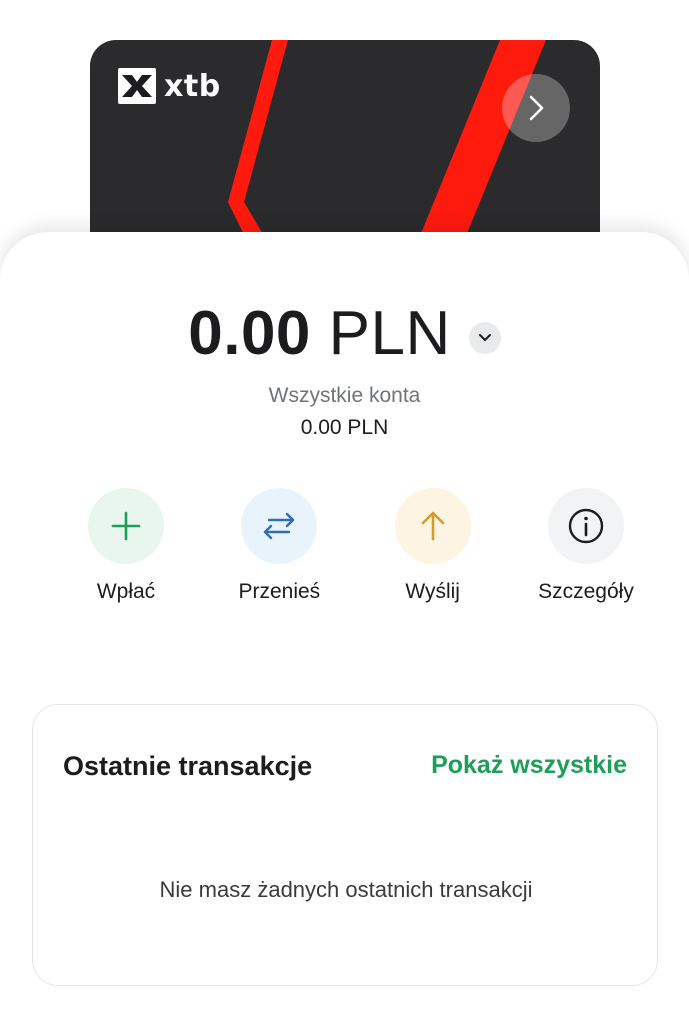 This screenshot has height=1024, width=689. I want to click on send-label: Wyślij, so click(432, 591).